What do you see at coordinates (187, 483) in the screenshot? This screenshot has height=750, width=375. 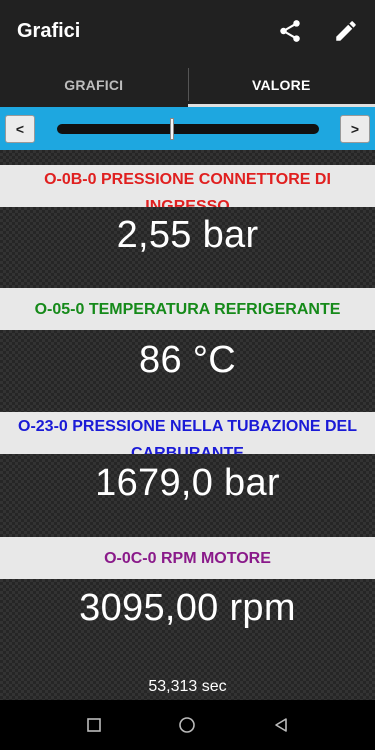 I see `parameter-value-23: 1679,0 bar` at bounding box center [187, 483].